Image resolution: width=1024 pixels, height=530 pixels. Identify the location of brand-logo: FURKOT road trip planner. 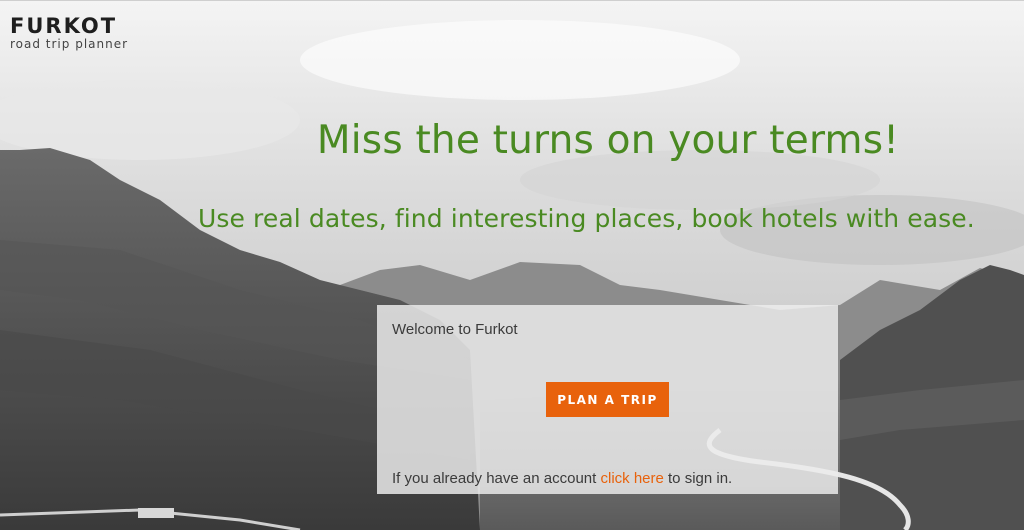
(69, 32).